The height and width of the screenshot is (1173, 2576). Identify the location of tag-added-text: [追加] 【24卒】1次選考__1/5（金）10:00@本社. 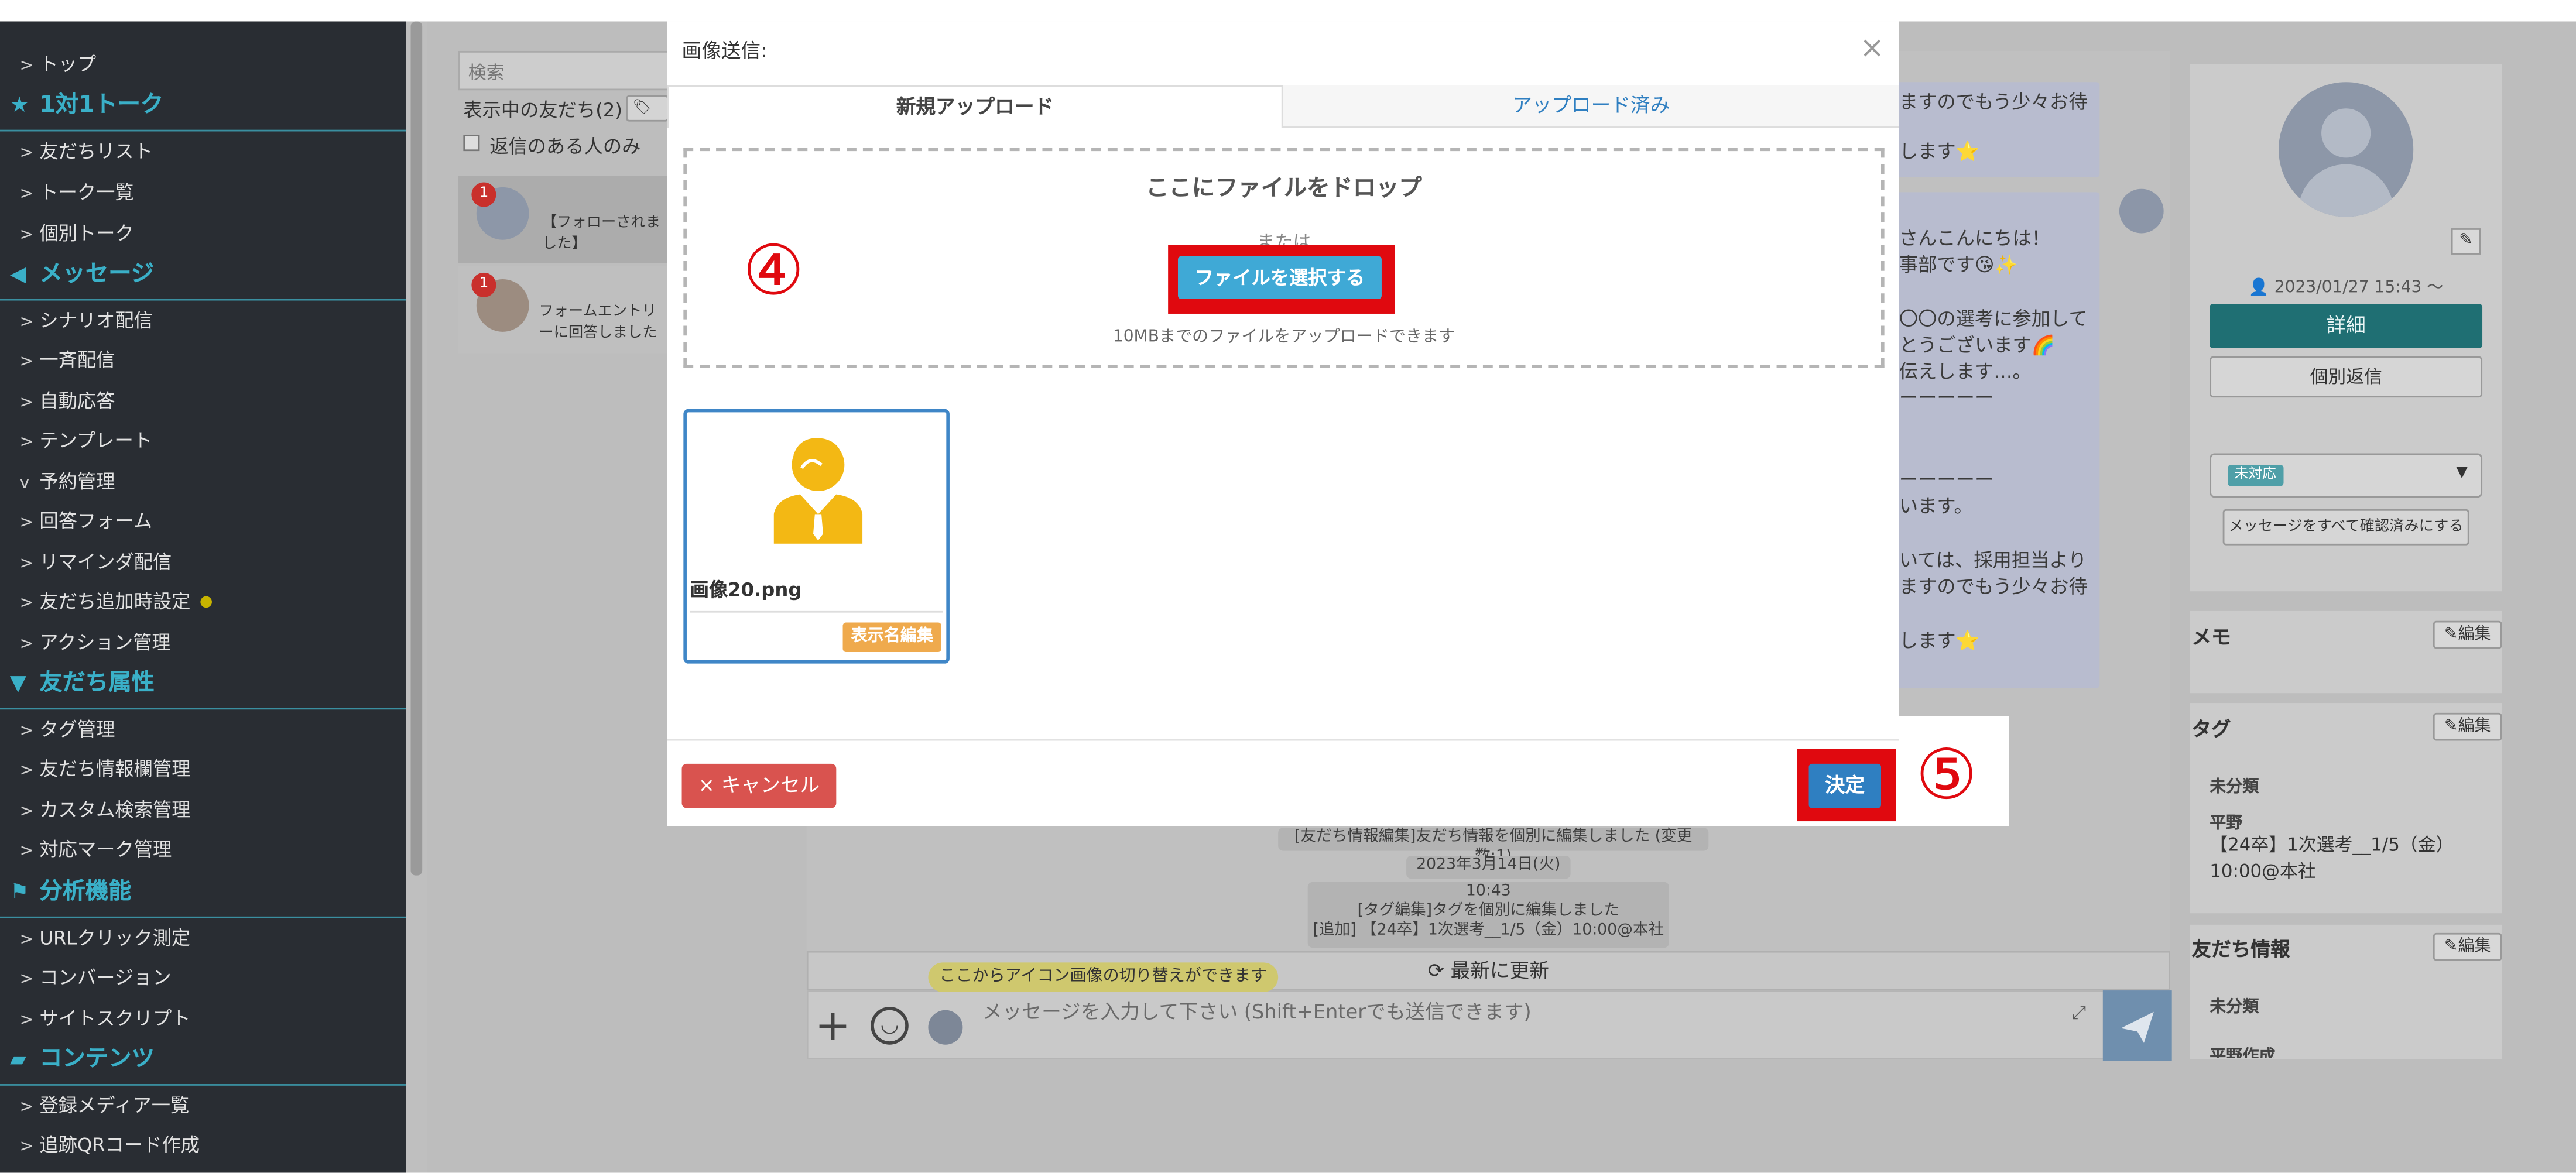
(1488, 931).